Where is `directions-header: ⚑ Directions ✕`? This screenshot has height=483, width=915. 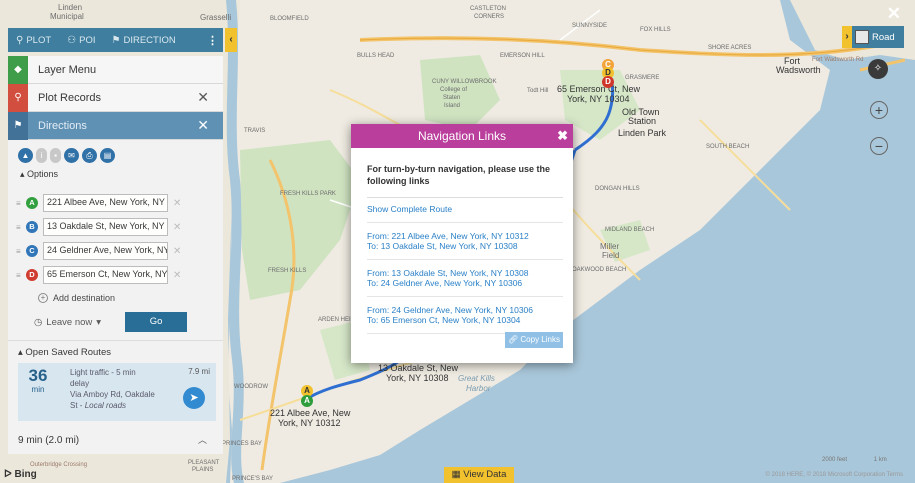 directions-header: ⚑ Directions ✕ is located at coordinates (115, 125).